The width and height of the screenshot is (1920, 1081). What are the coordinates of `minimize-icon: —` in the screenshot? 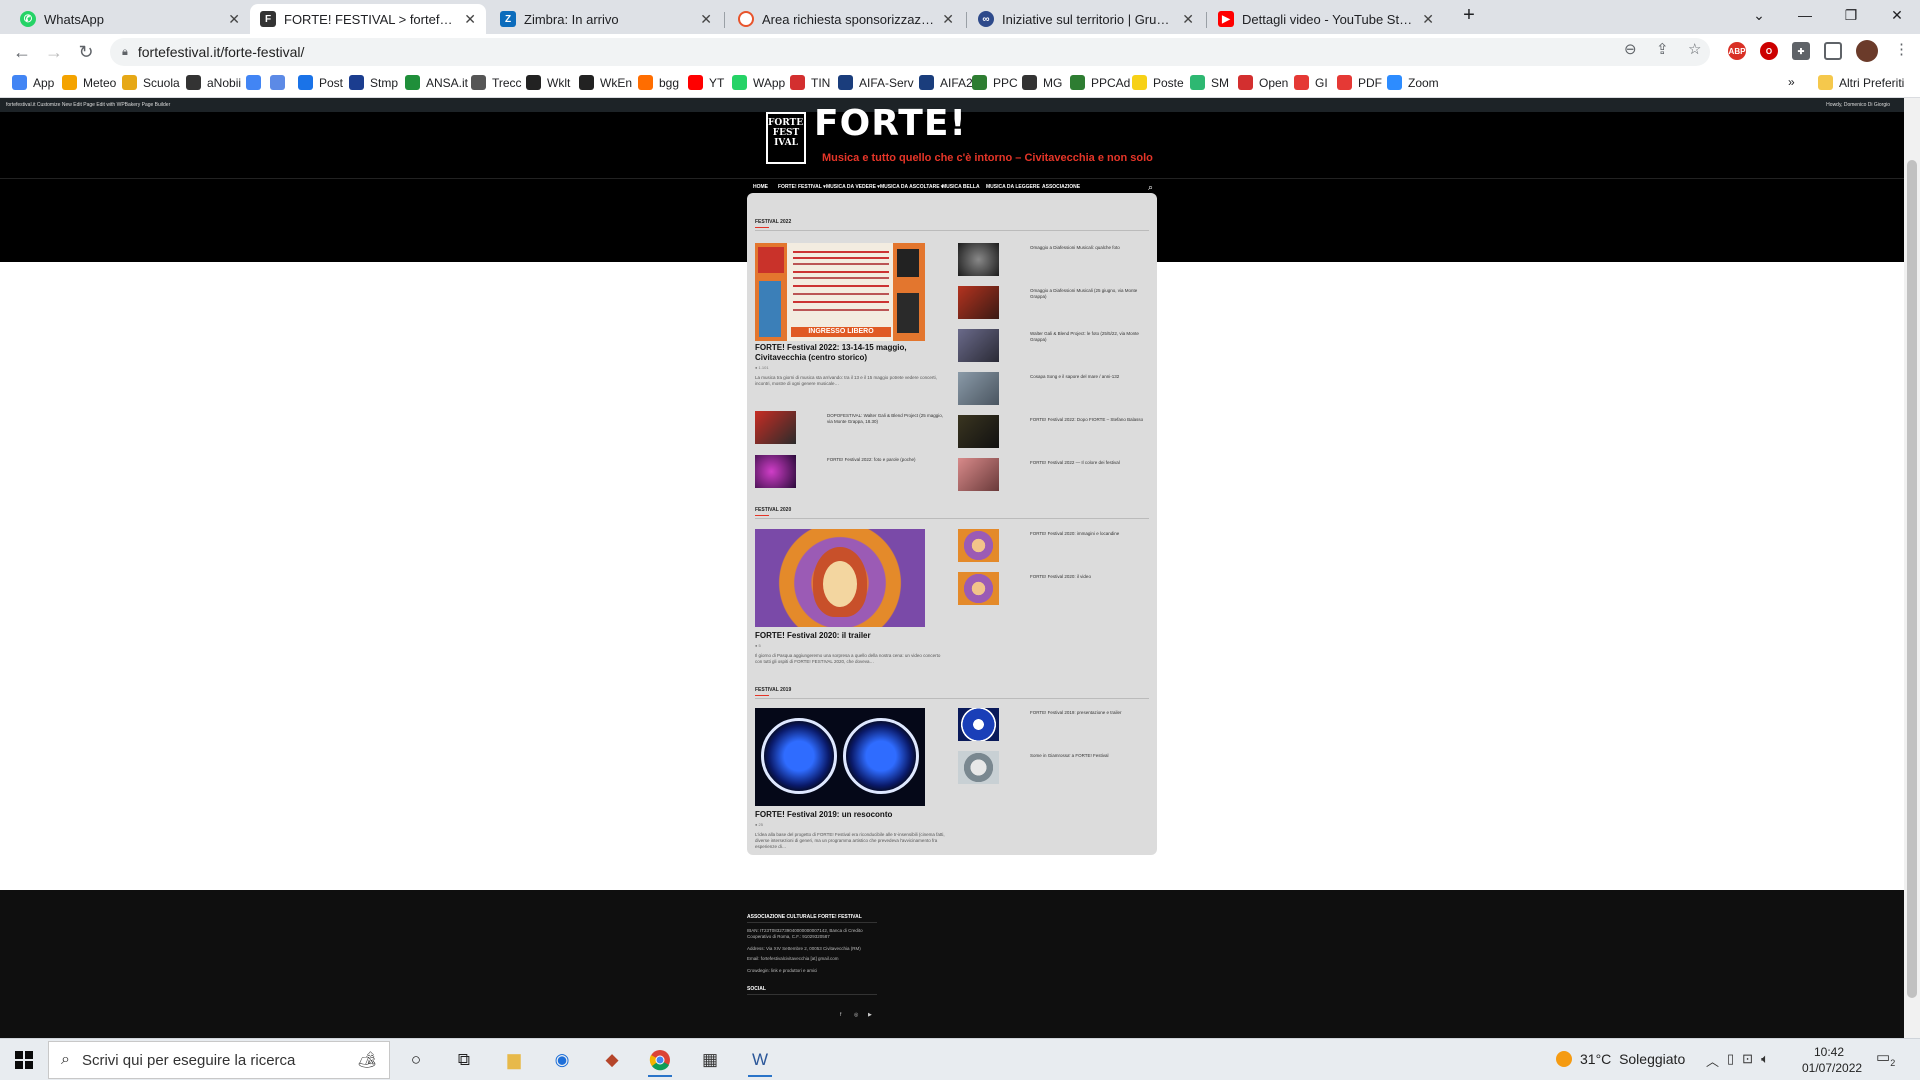 It's located at (1805, 15).